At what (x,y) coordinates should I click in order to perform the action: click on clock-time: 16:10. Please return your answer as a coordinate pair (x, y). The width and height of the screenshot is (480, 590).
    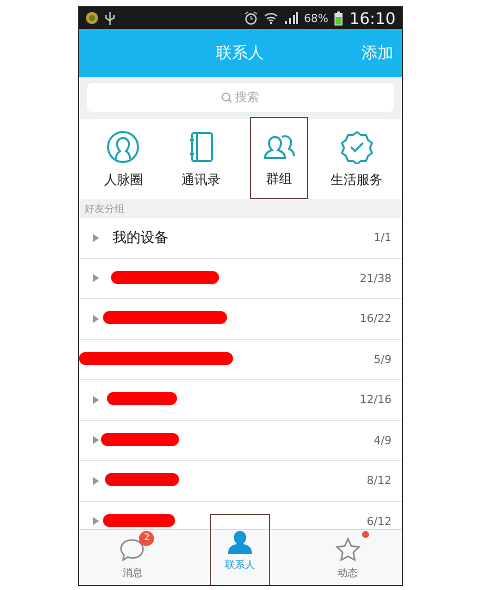
    Looking at the image, I should click on (372, 18).